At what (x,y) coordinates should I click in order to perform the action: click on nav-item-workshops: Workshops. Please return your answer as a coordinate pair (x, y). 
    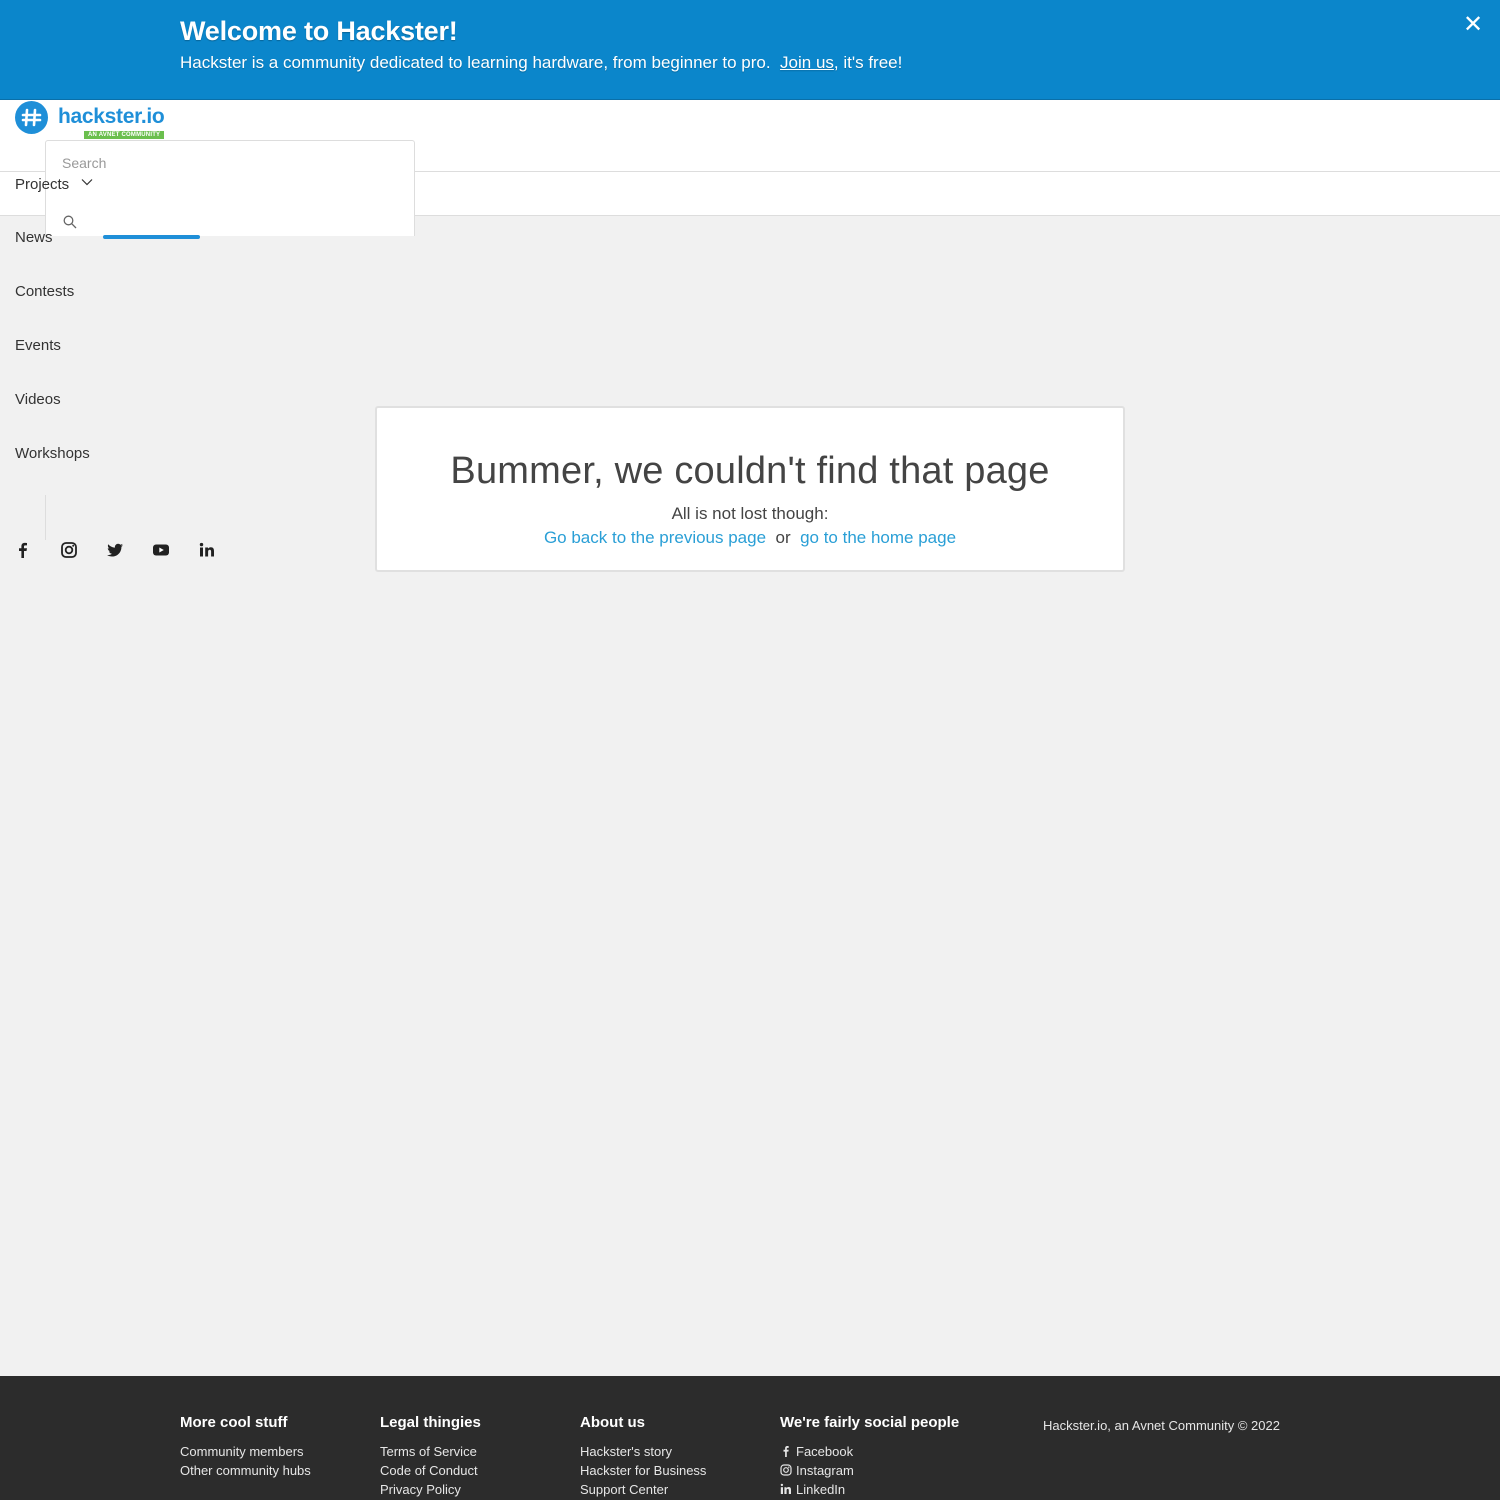
    Looking at the image, I should click on (52, 453).